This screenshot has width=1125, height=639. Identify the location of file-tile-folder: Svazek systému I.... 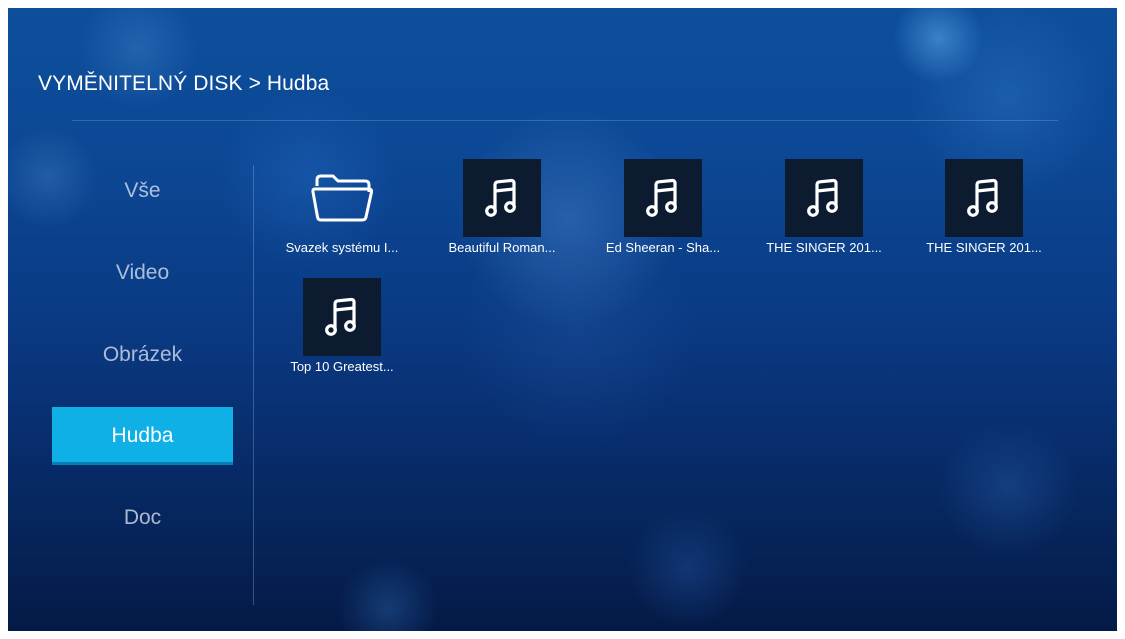
(342, 214).